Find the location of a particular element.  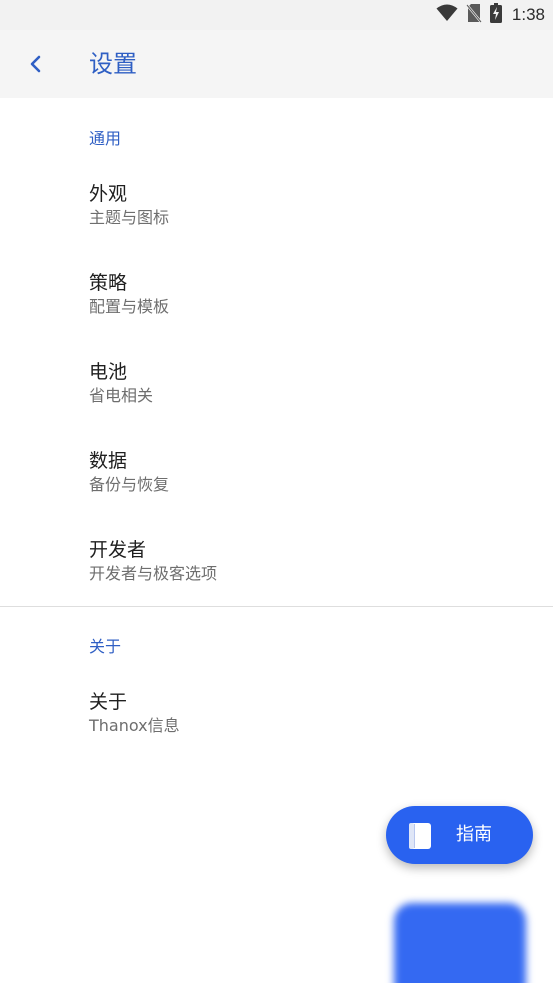

pref-summary: 省电相关 is located at coordinates (121, 395).